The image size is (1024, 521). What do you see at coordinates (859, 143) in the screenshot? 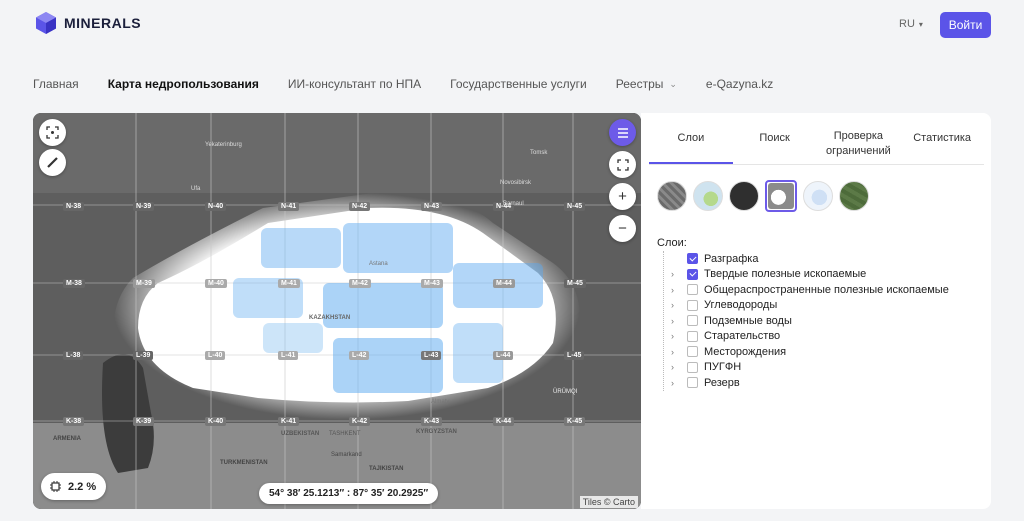
I see `tab-restrictions: Проверка ограничений` at bounding box center [859, 143].